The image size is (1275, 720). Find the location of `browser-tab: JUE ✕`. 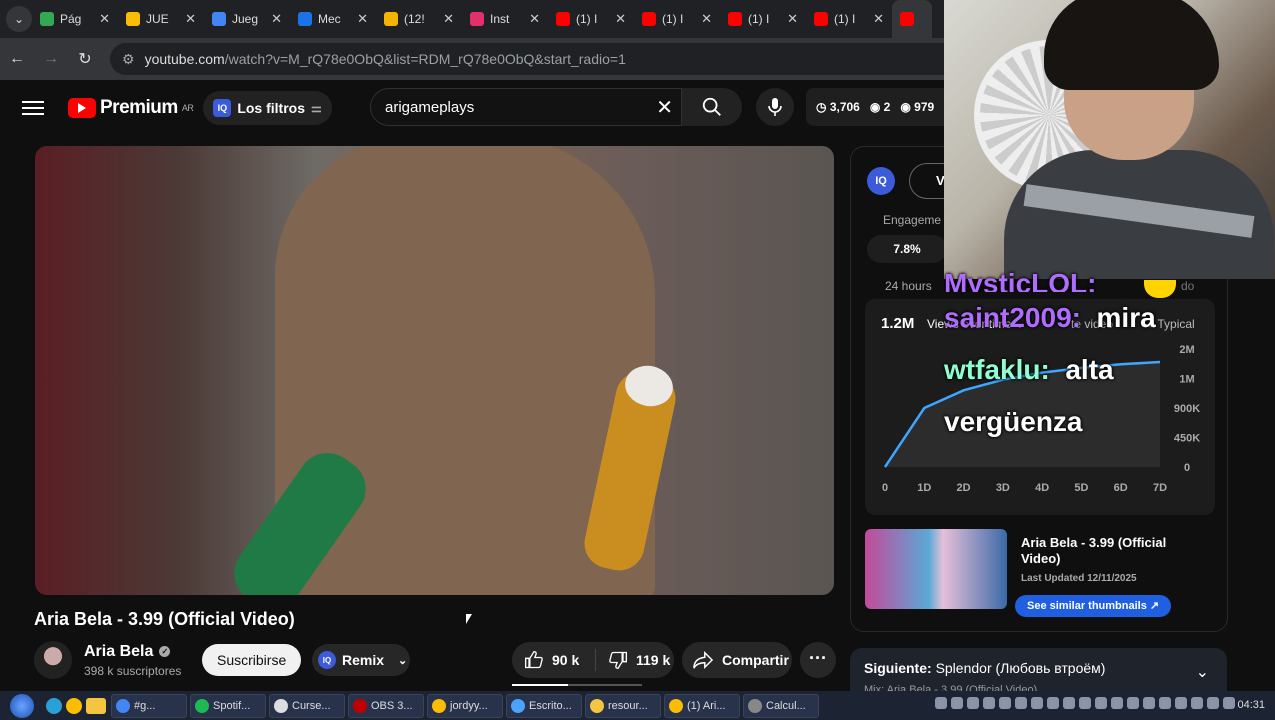

browser-tab: JUE ✕ is located at coordinates (161, 19).